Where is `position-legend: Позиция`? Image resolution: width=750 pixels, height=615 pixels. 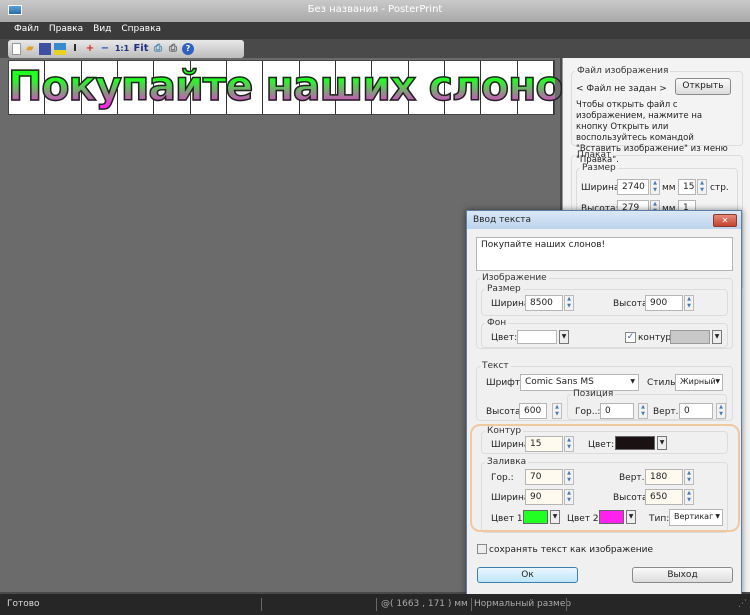 position-legend: Позиция is located at coordinates (593, 394).